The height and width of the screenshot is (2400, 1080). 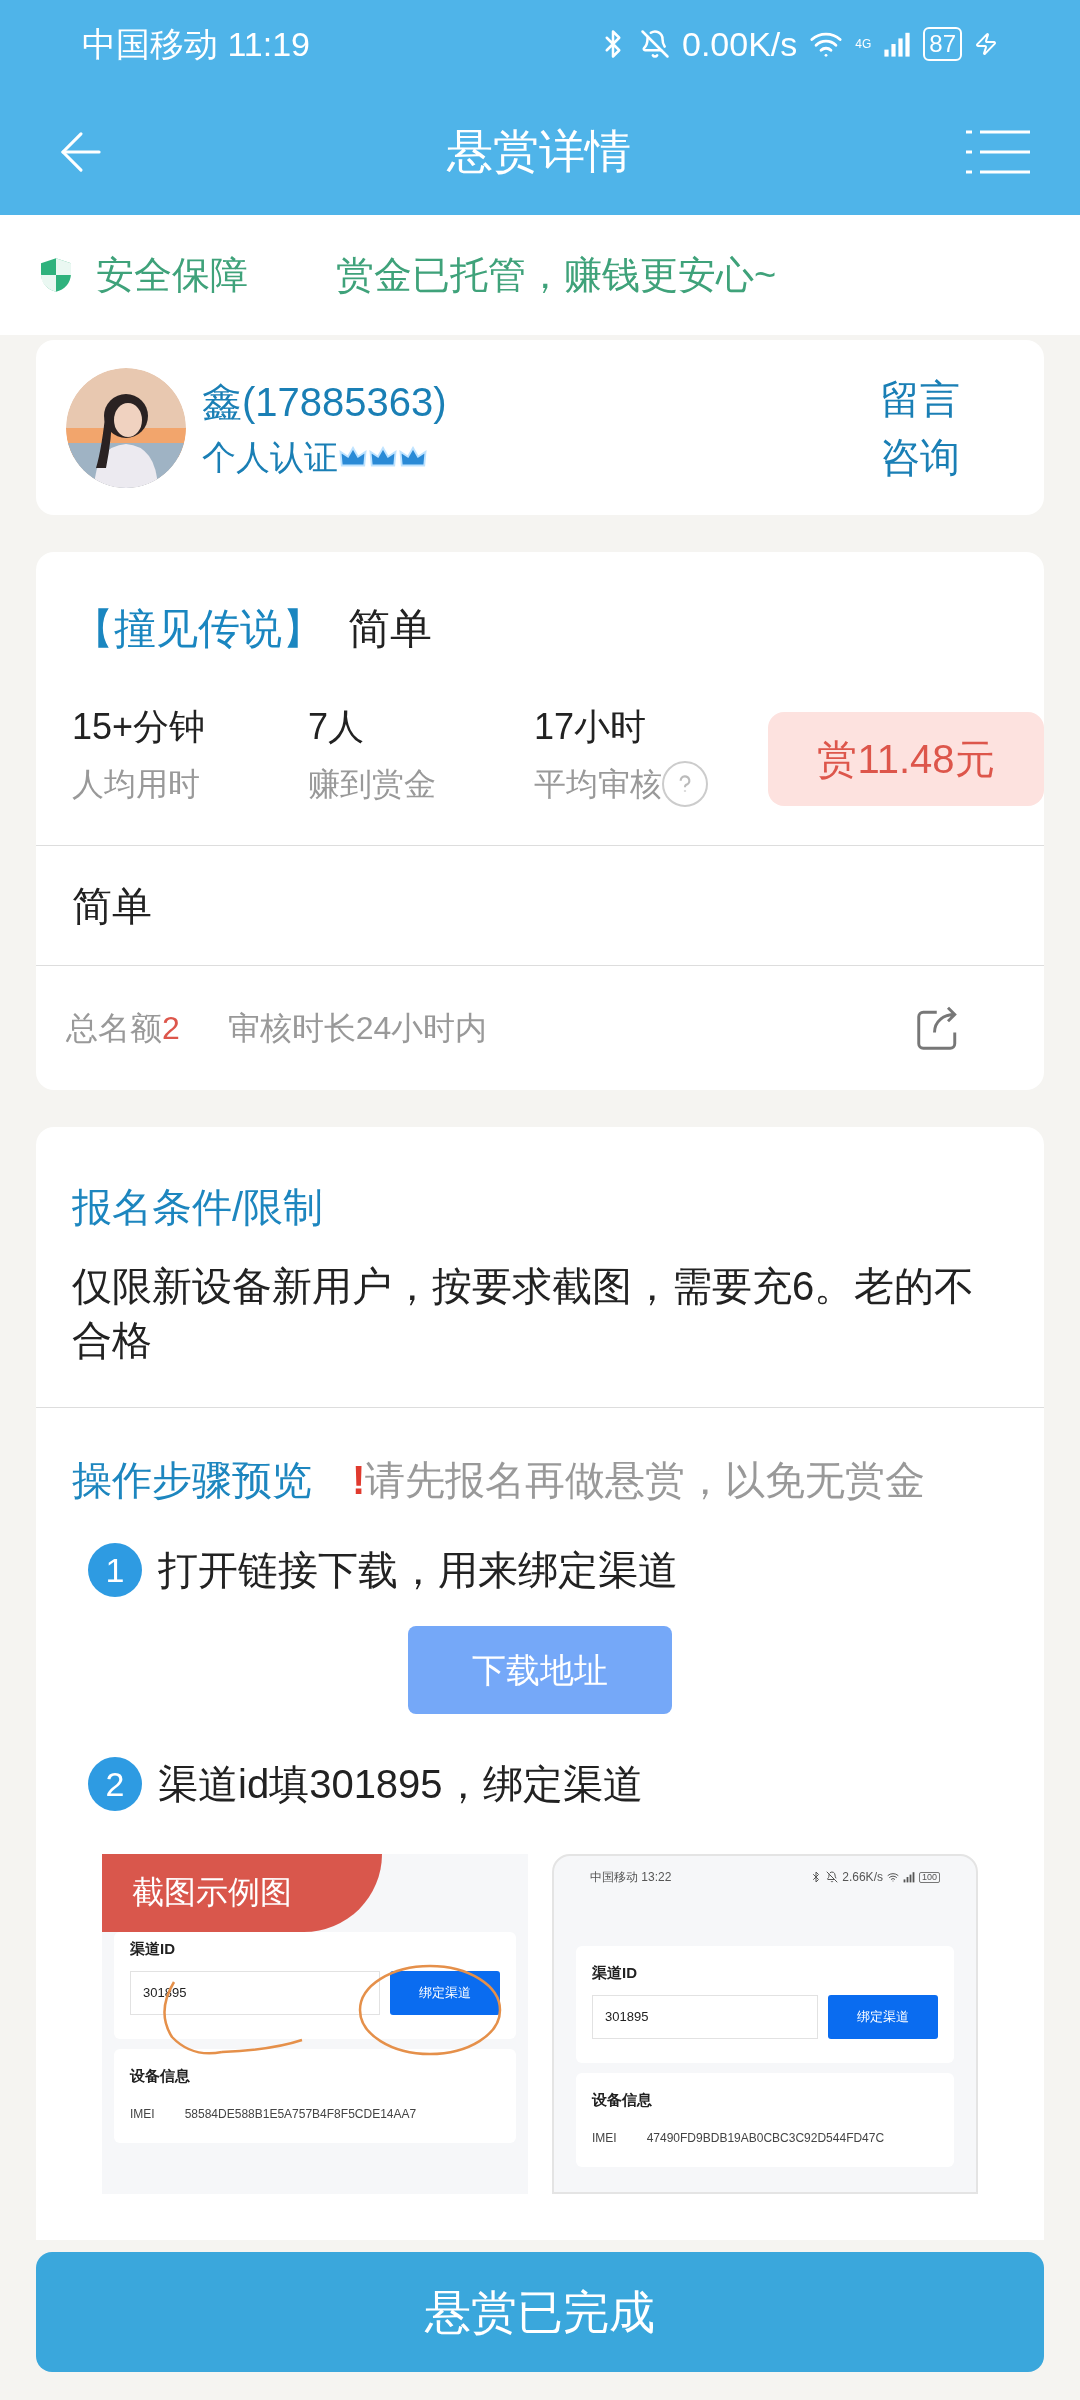 What do you see at coordinates (524, 1313) in the screenshot?
I see `conditions-text: 仅限新设备新用户，按要求截图，需要充6。老的不合格` at bounding box center [524, 1313].